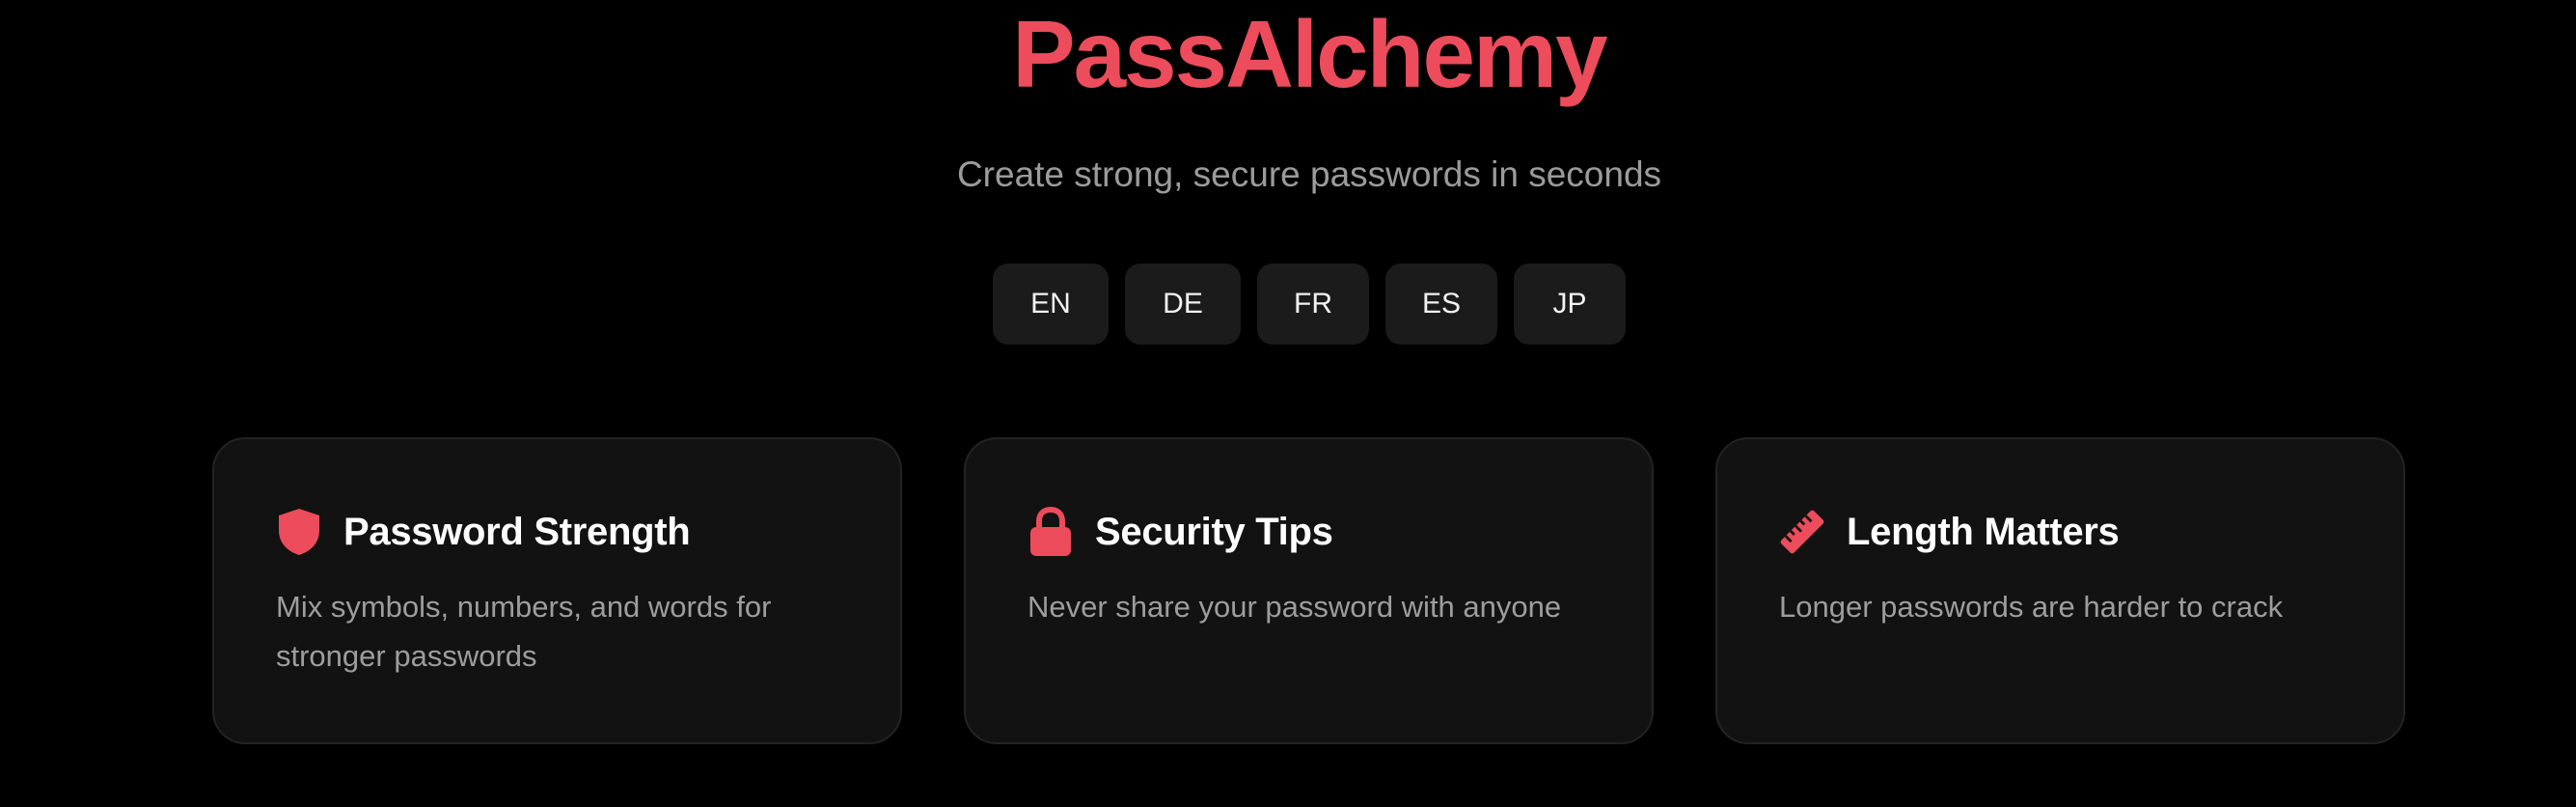 This screenshot has height=807, width=2576. I want to click on language-button-de: DE, so click(1183, 305).